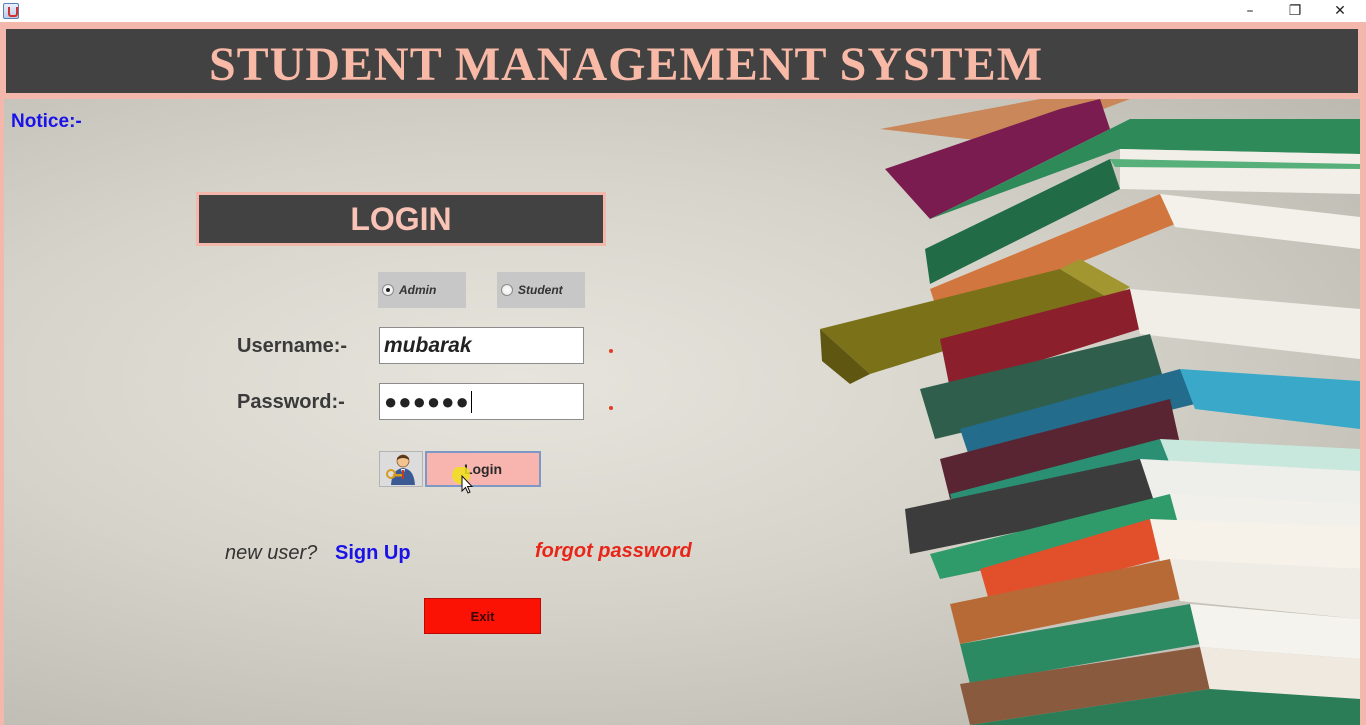 Image resolution: width=1366 pixels, height=725 pixels. I want to click on notice-label: Notice:-, so click(46, 121).